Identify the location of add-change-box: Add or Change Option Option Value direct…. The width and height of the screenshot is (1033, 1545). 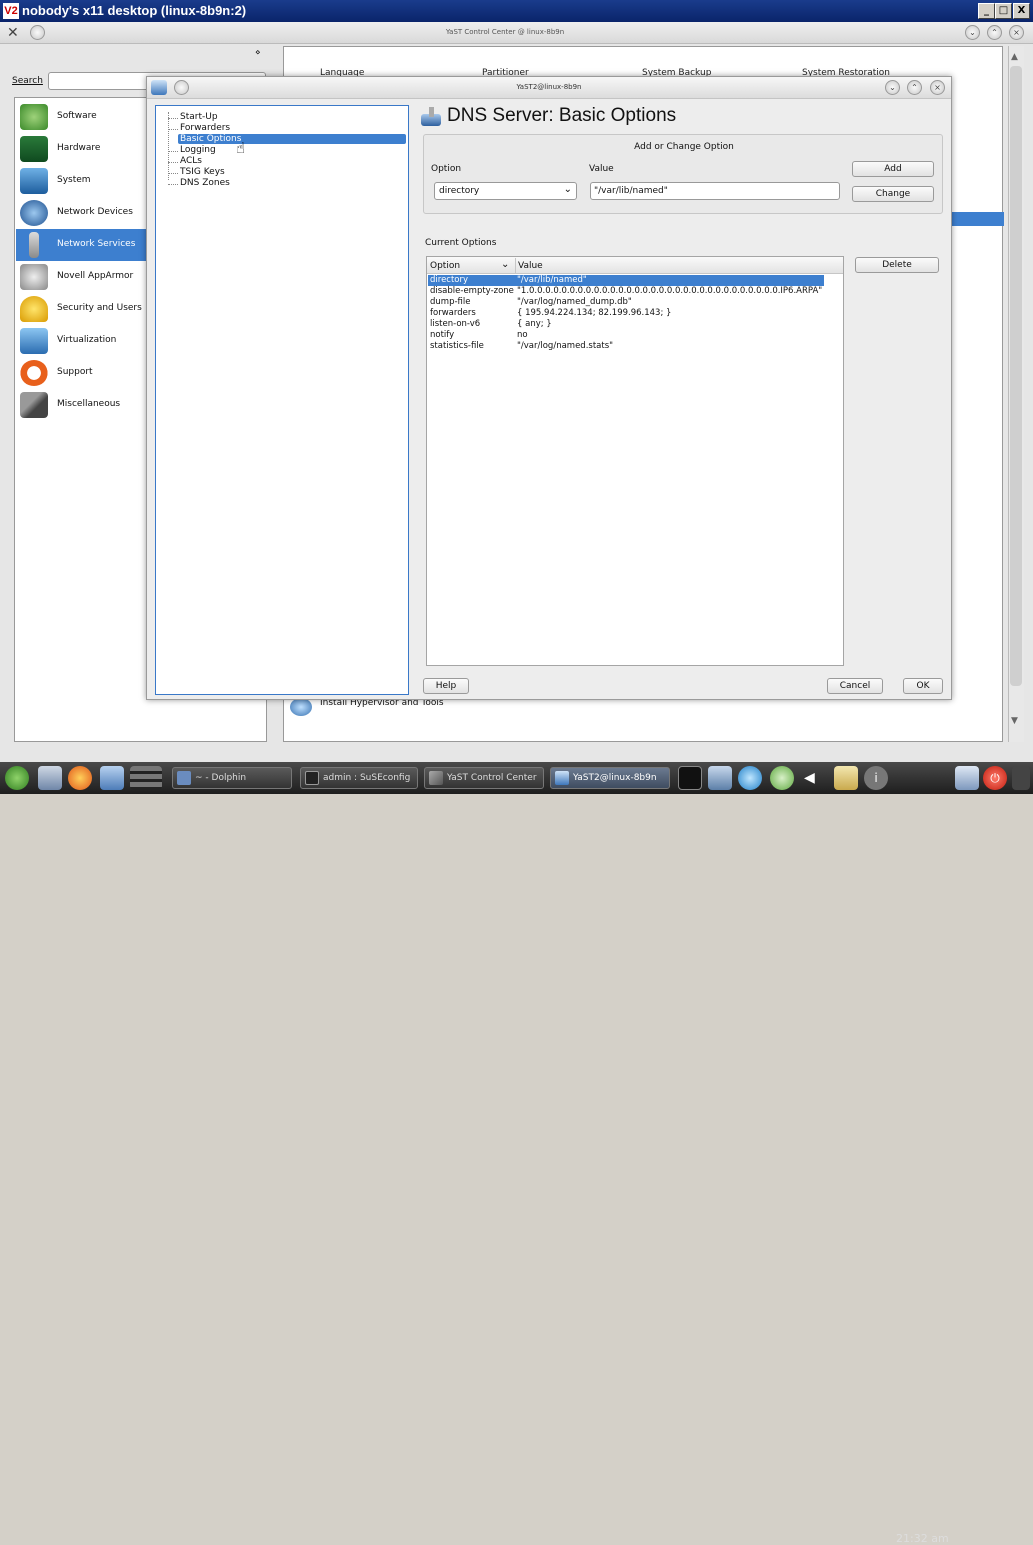
(683, 174).